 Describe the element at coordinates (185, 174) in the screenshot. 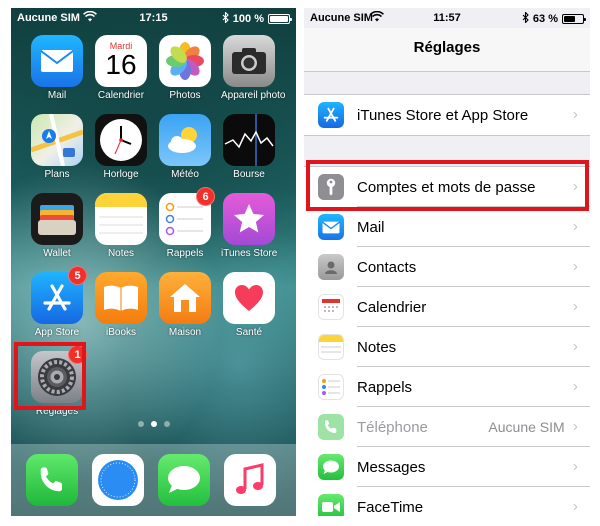

I see `app-label: Météo` at that location.